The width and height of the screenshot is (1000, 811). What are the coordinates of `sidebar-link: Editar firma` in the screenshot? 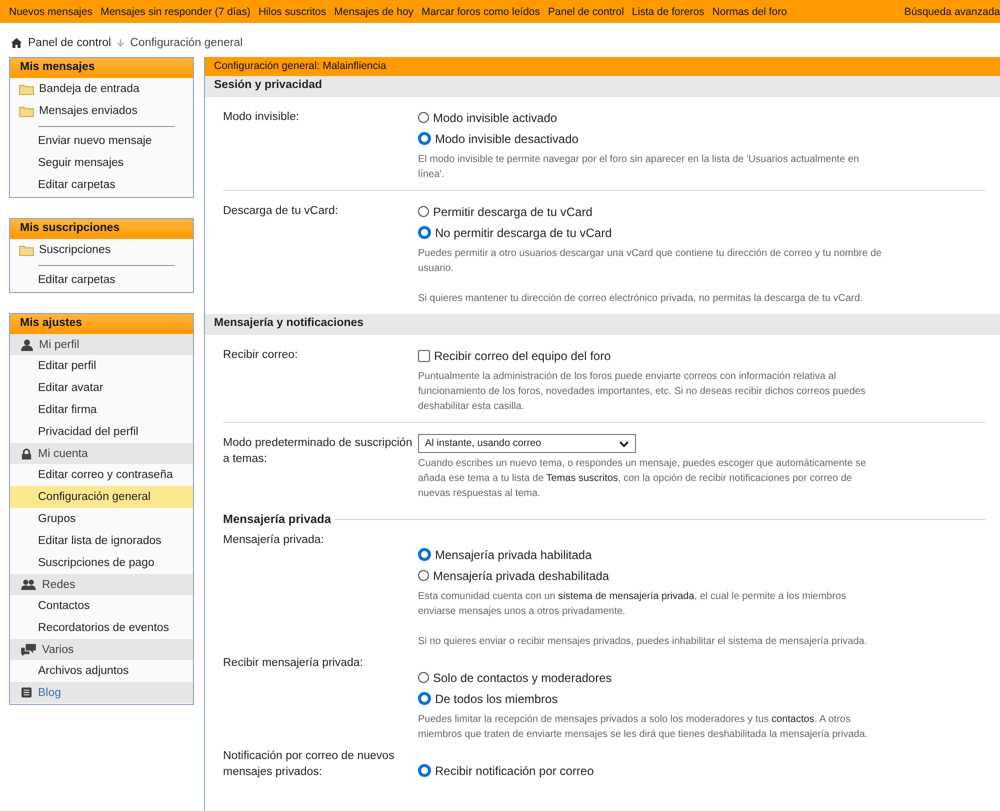 It's located at (101, 410).